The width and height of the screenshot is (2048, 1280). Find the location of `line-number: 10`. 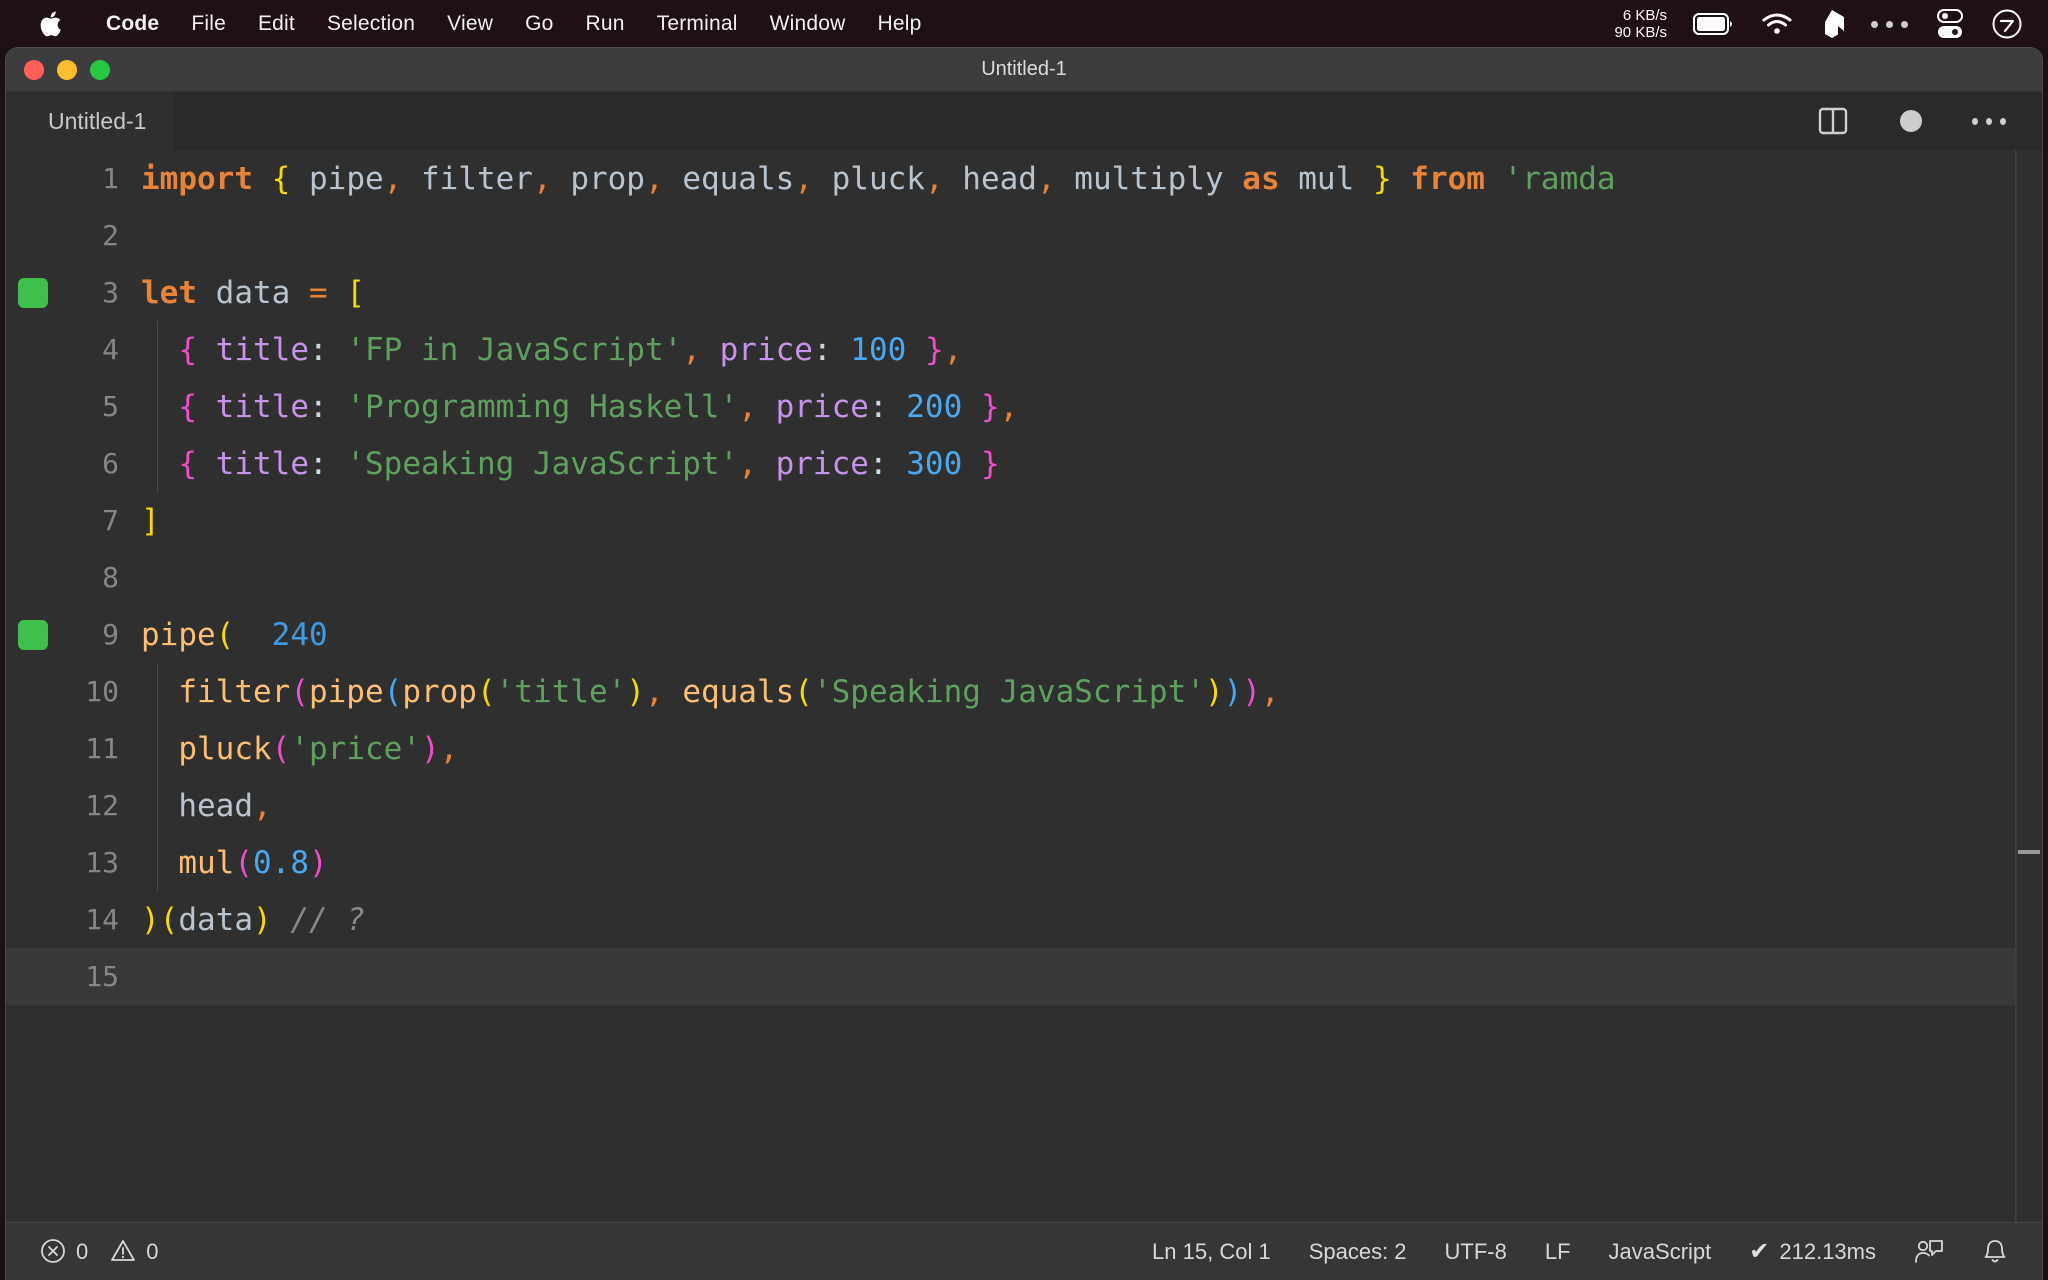

line-number: 10 is located at coordinates (102, 691).